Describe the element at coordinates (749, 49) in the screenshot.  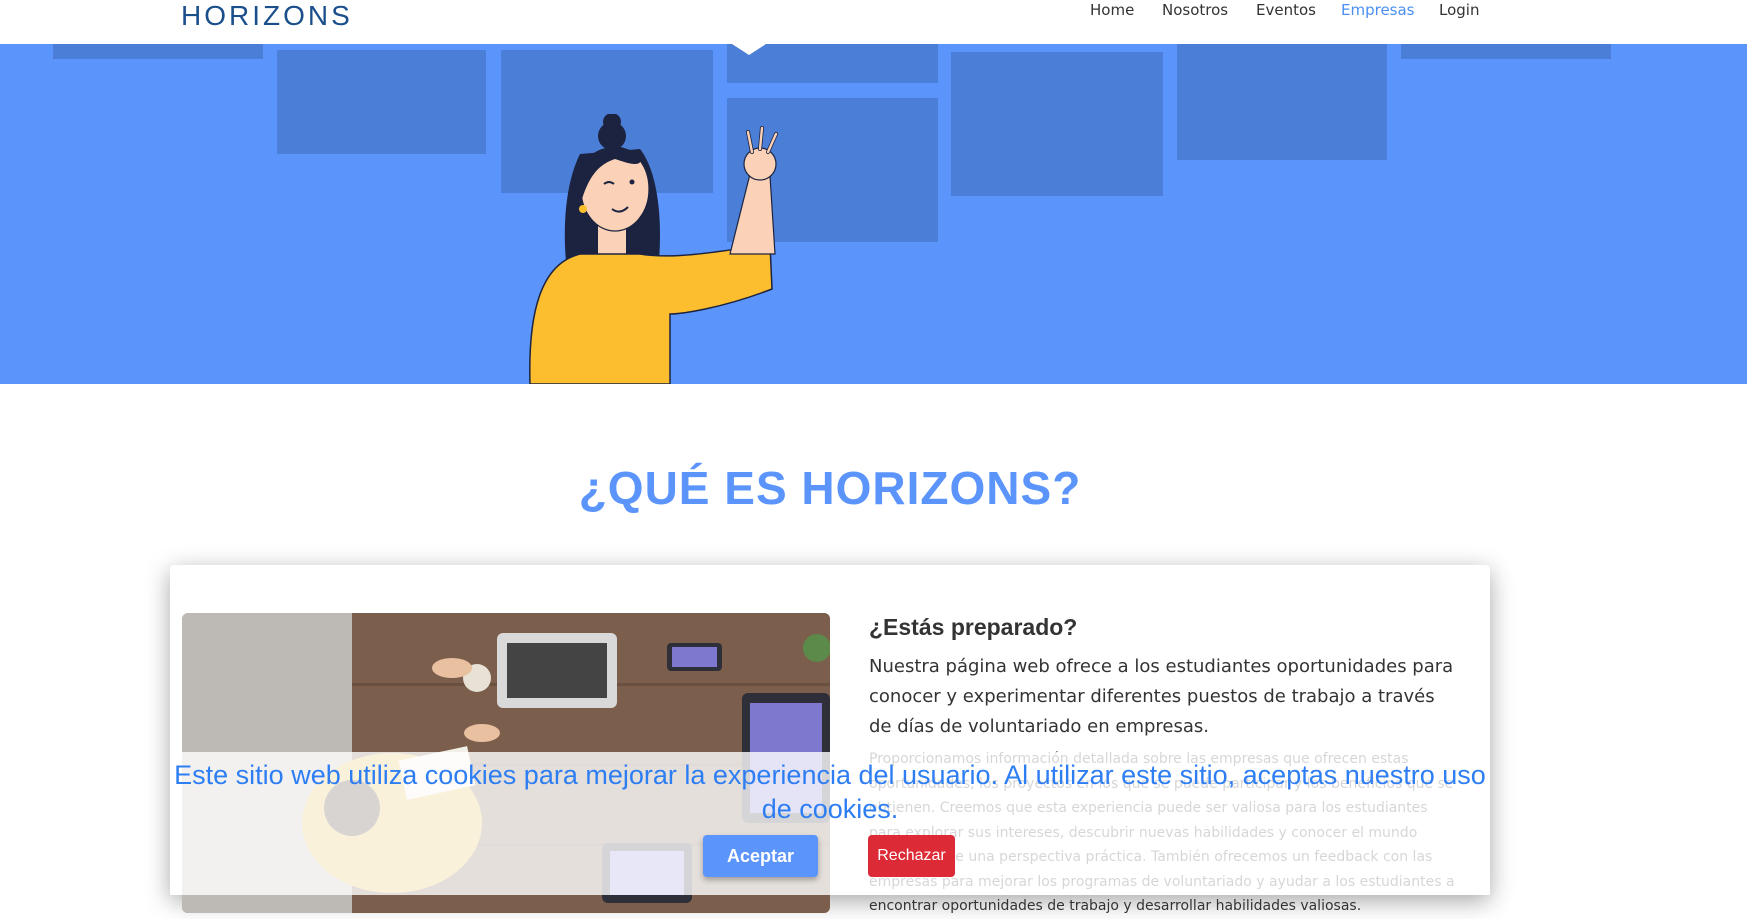
I see `nav-caret` at that location.